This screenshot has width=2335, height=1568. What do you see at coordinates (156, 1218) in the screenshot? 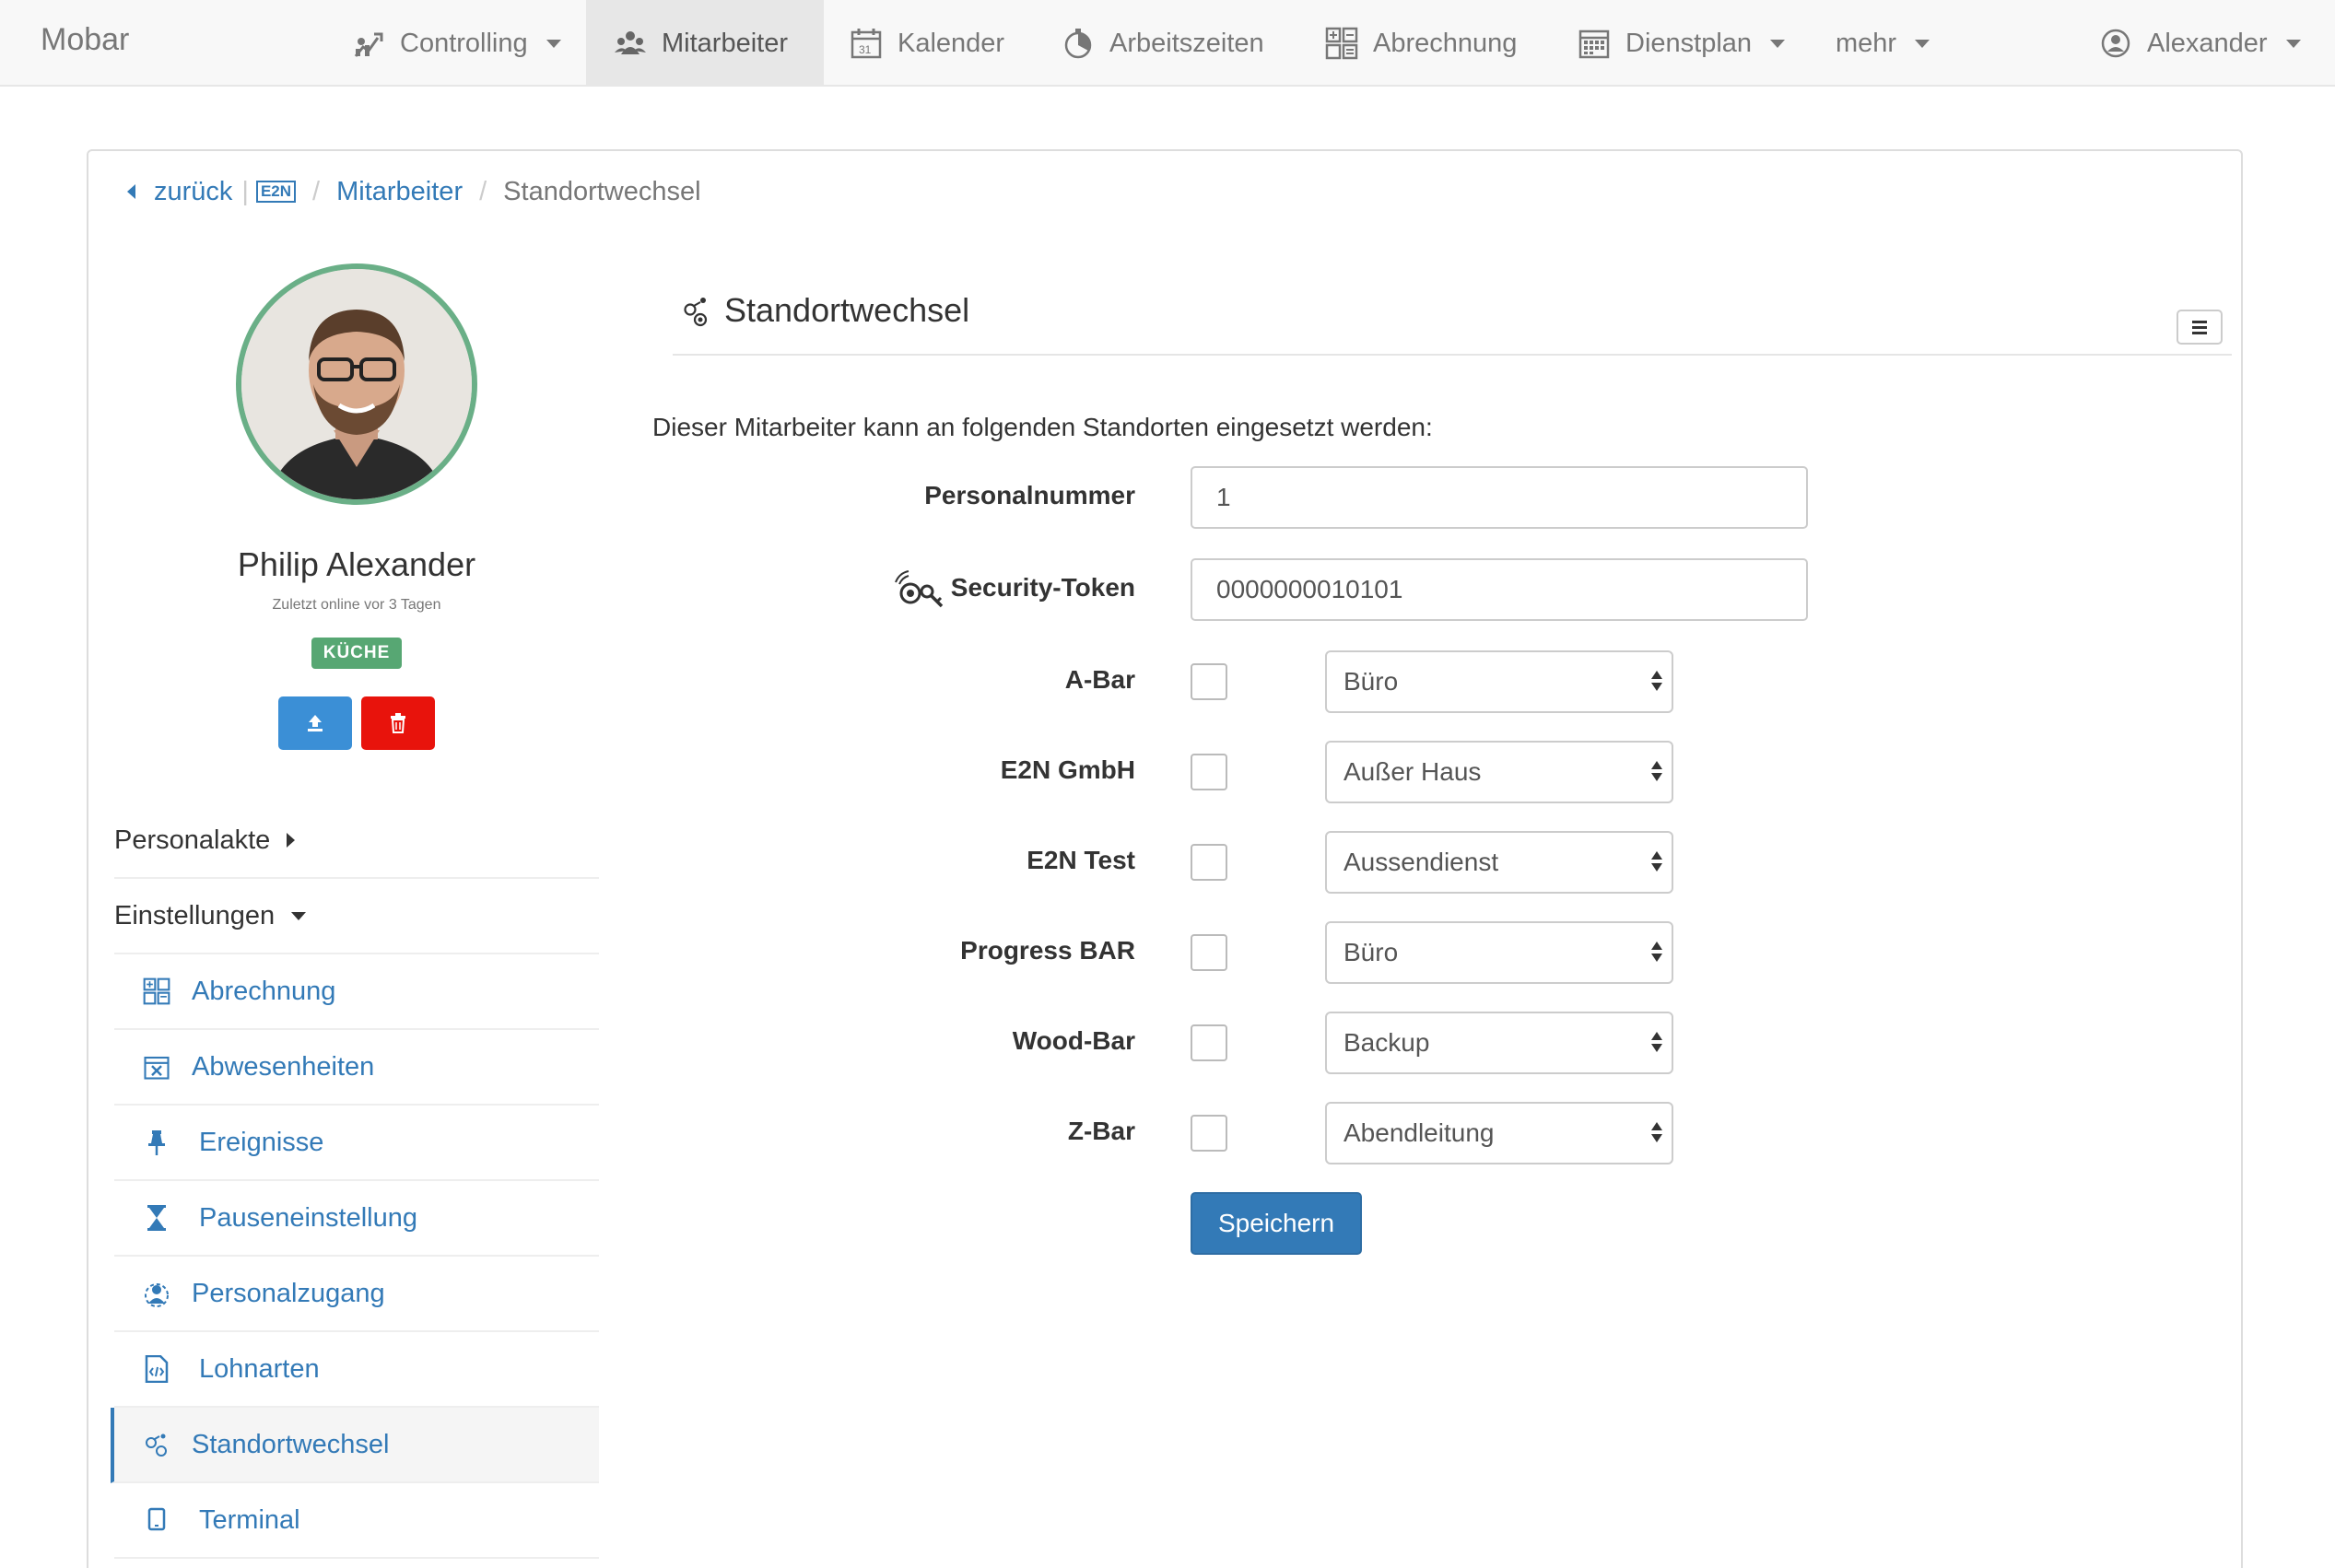
I see `hourglass-icon` at bounding box center [156, 1218].